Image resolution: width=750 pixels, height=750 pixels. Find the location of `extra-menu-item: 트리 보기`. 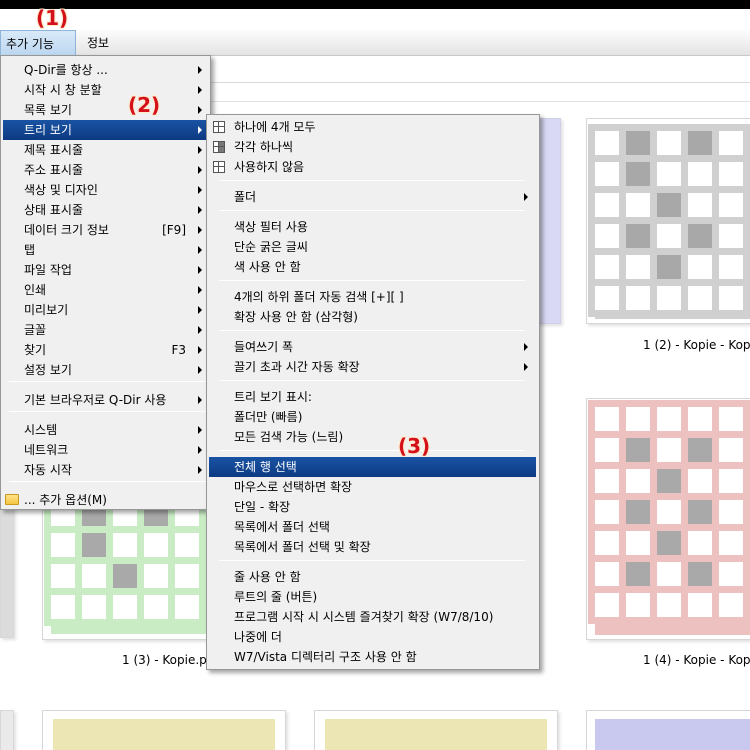

extra-menu-item: 트리 보기 is located at coordinates (105, 130).